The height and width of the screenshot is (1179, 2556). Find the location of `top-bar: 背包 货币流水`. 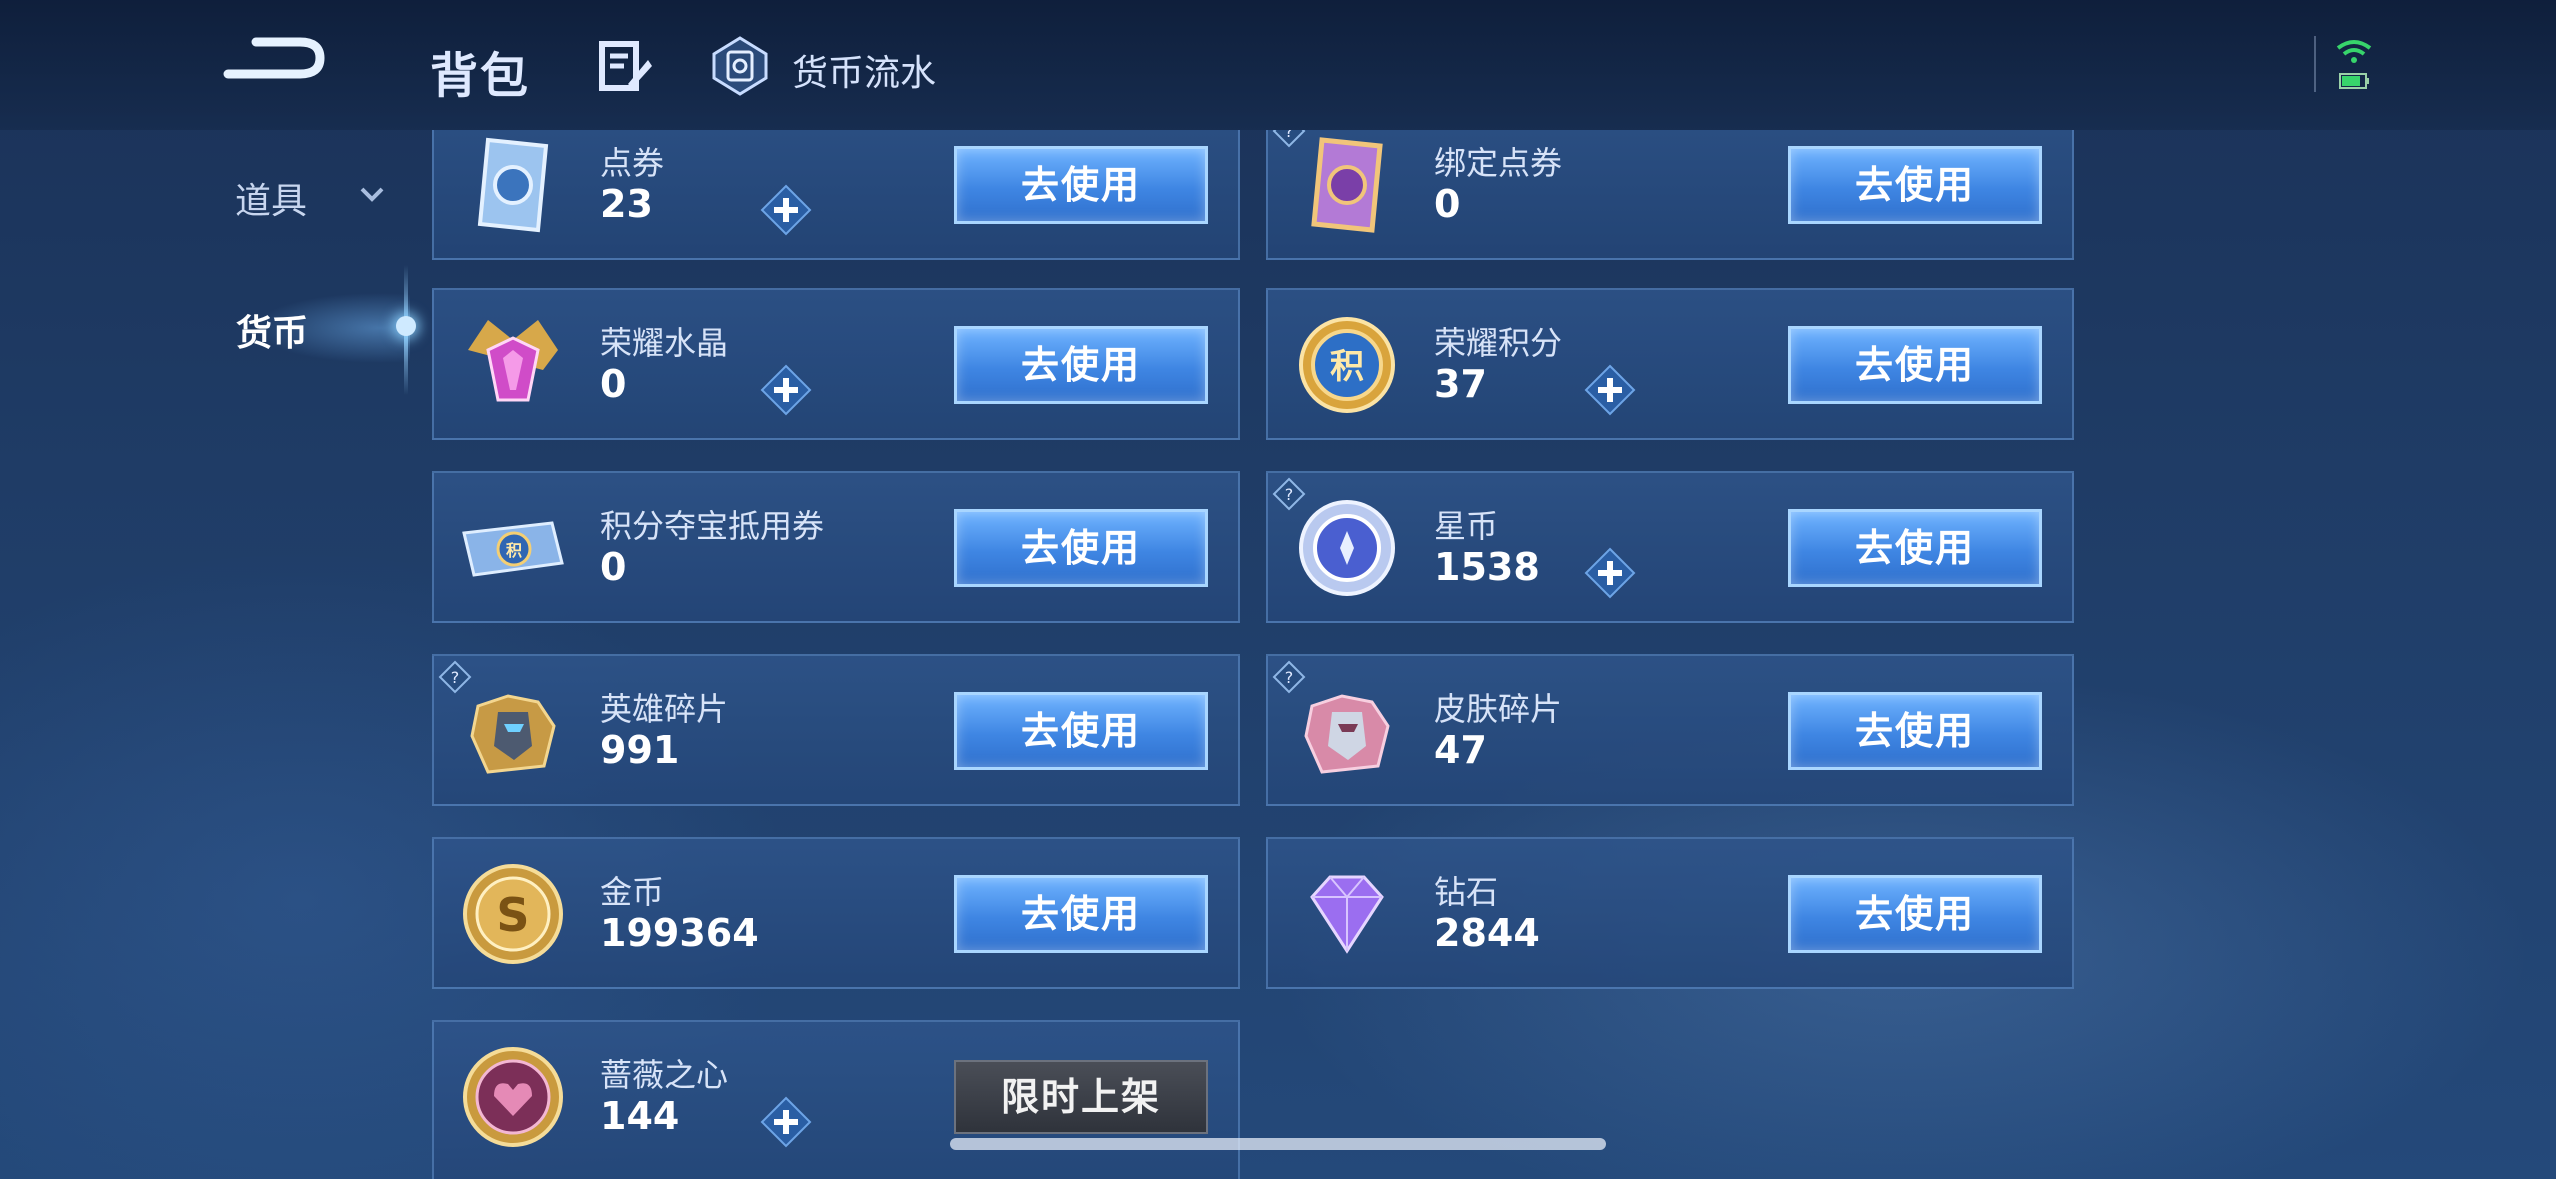

top-bar: 背包 货币流水 is located at coordinates (1278, 65).